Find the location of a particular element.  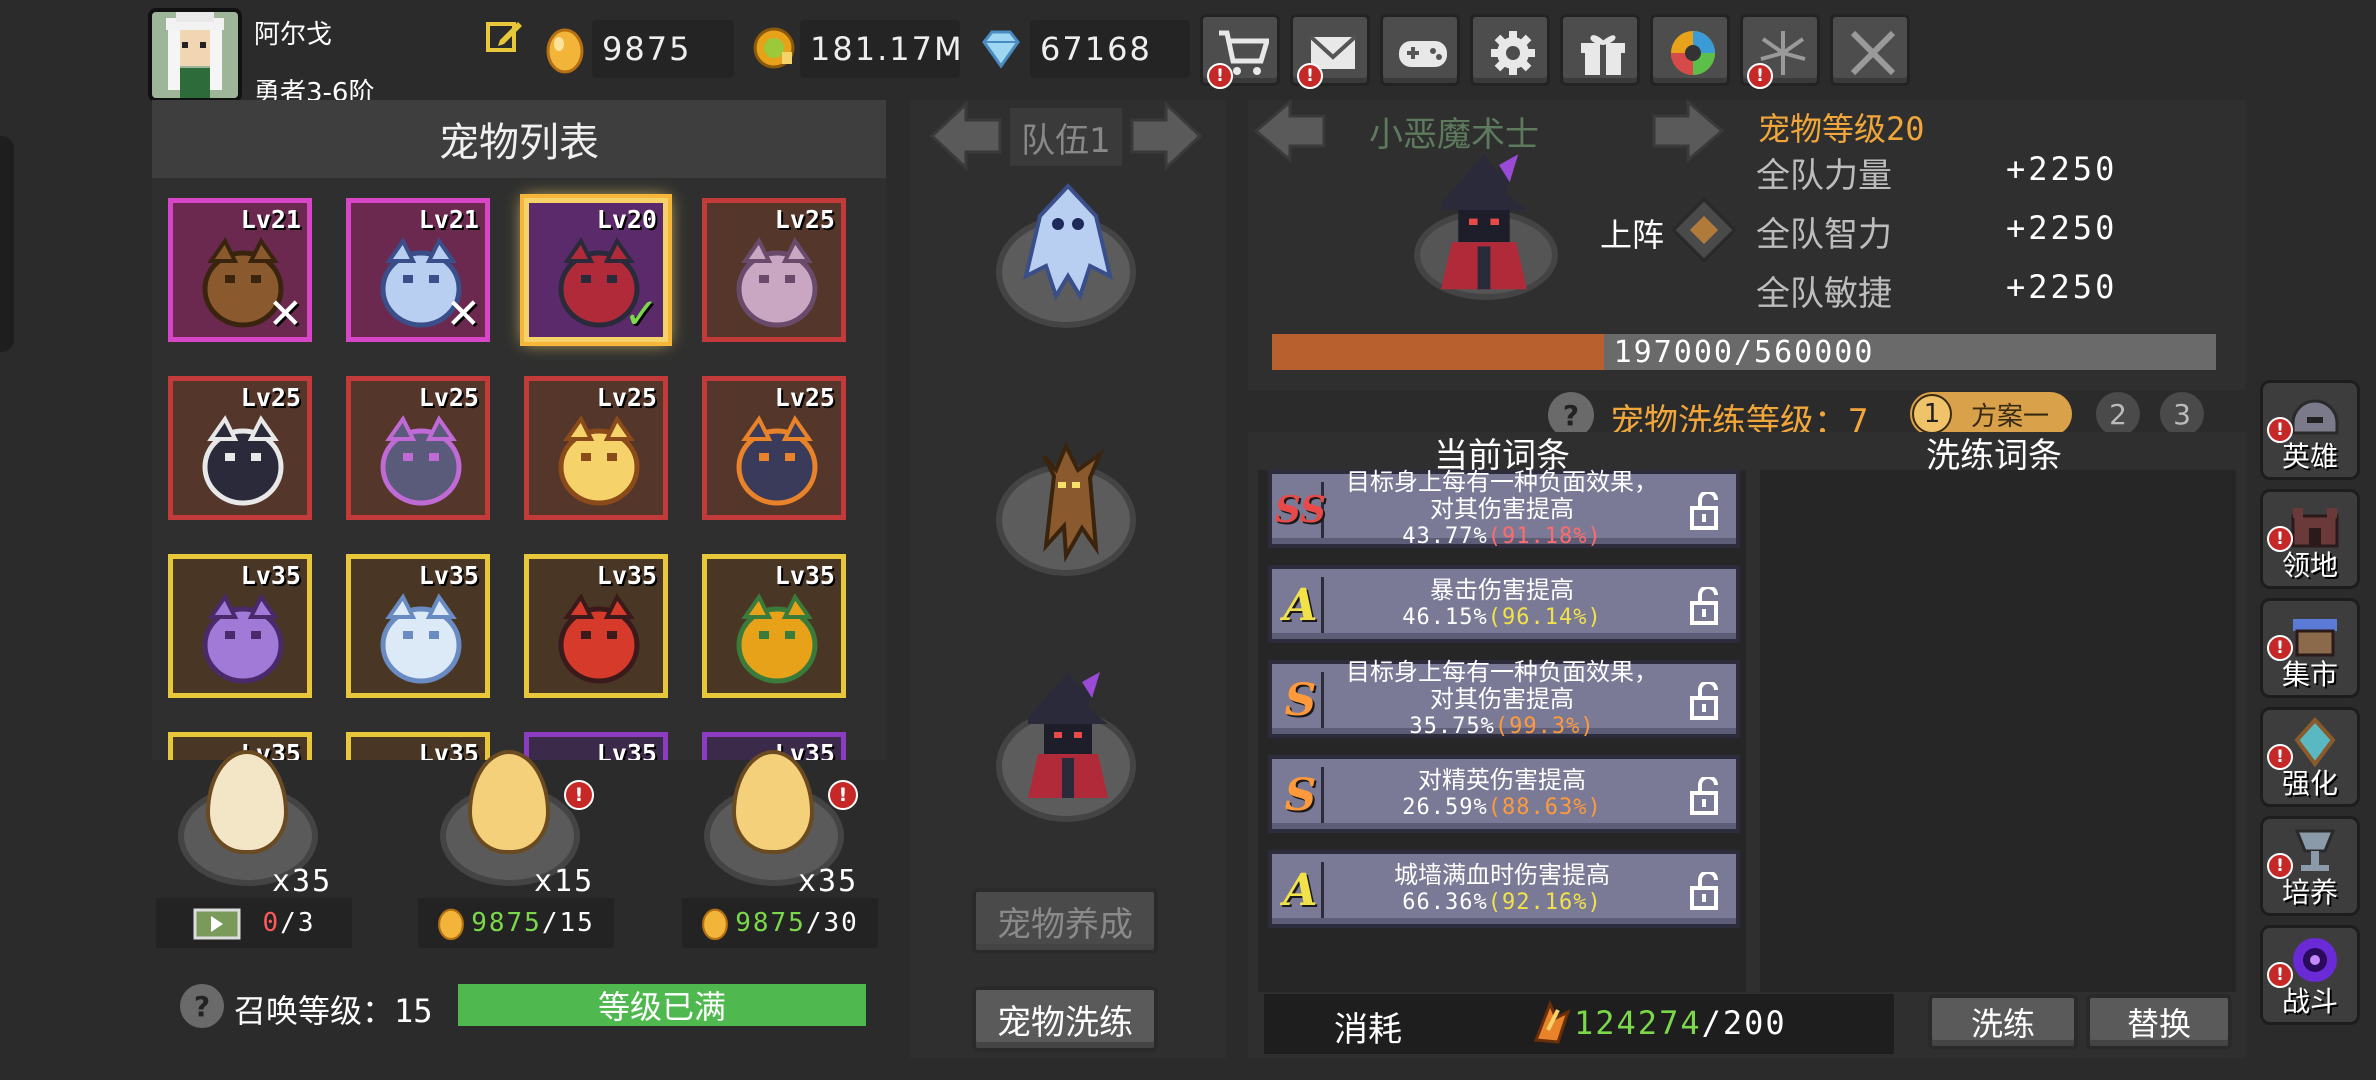

not-deployed-x-icon: ✕ is located at coordinates (463, 313).